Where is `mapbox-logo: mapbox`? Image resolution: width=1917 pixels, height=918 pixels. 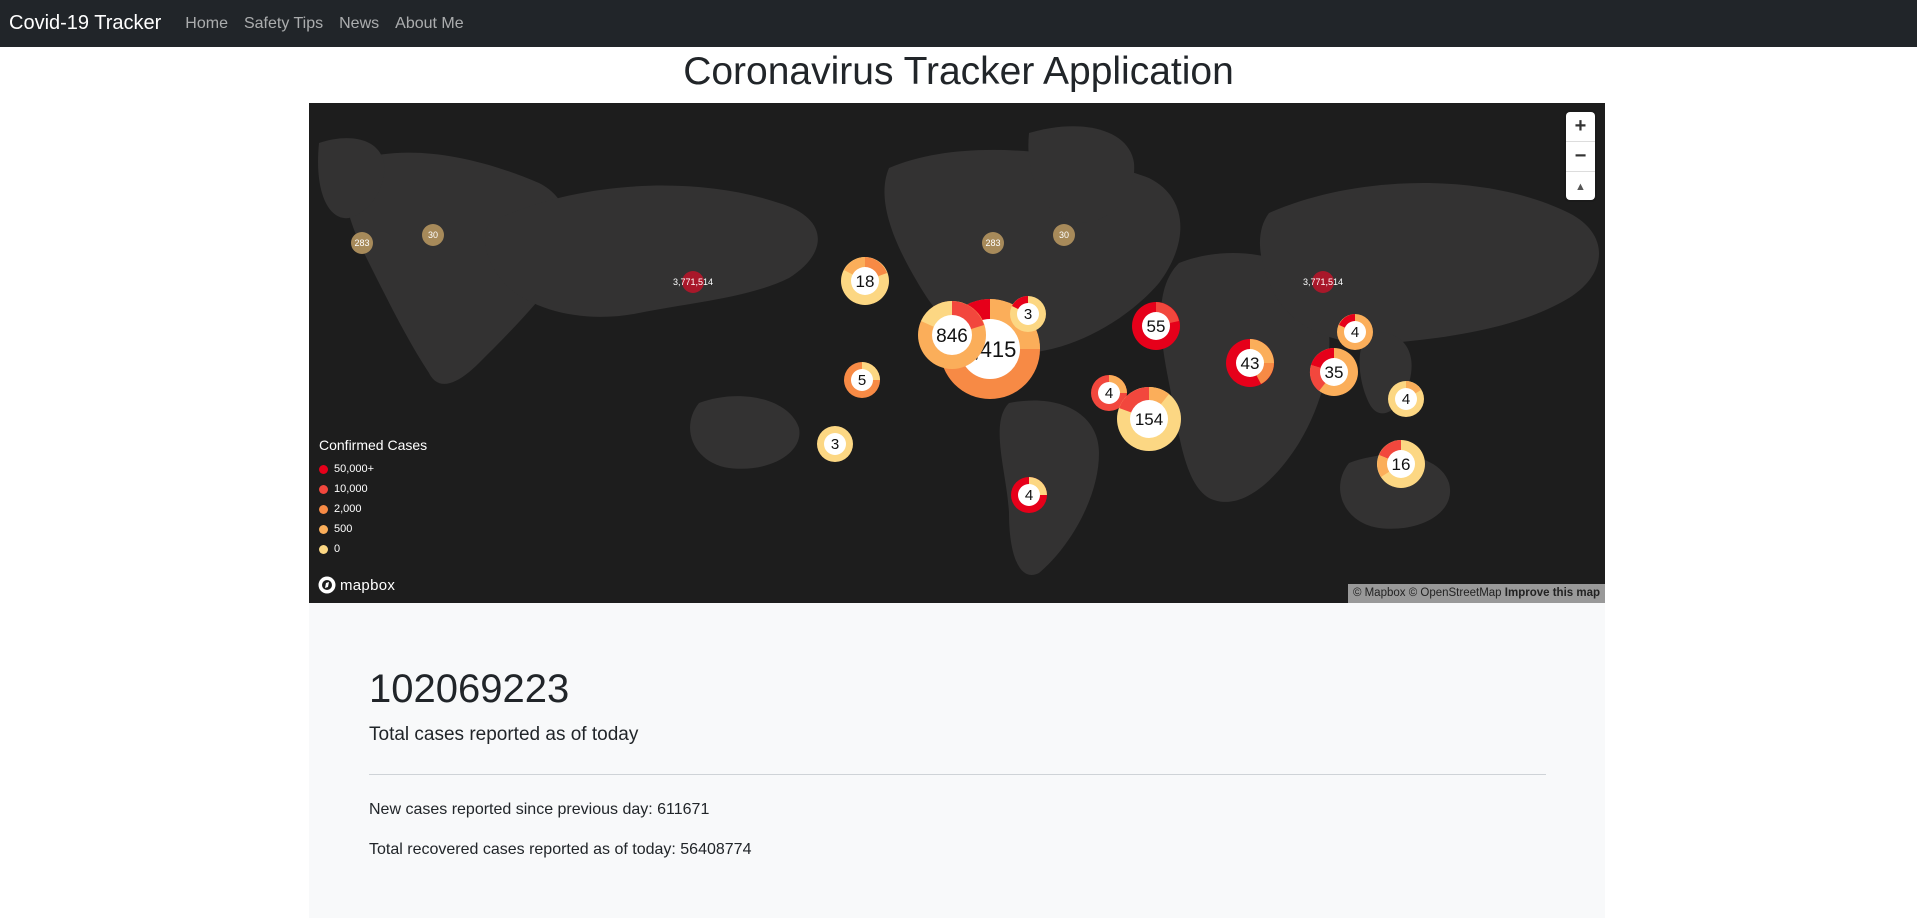
mapbox-logo: mapbox is located at coordinates (356, 585).